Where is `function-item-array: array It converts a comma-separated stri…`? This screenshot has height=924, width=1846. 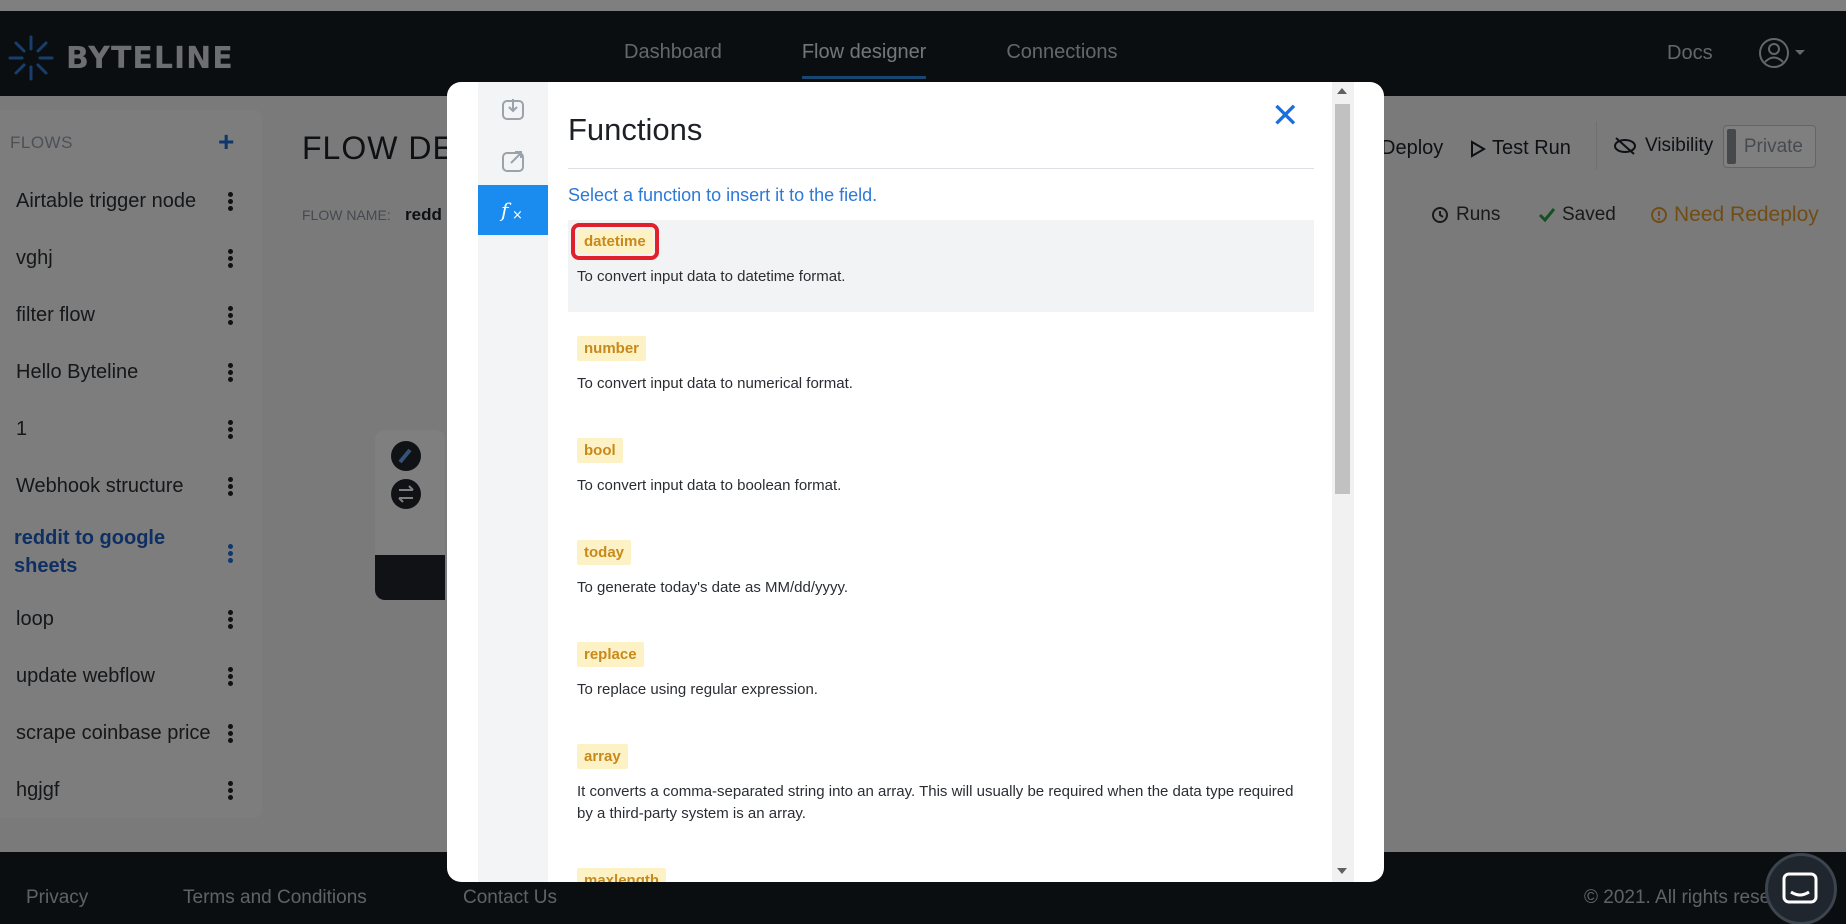
function-item-array: array It converts a comma-separated stri… is located at coordinates (941, 784).